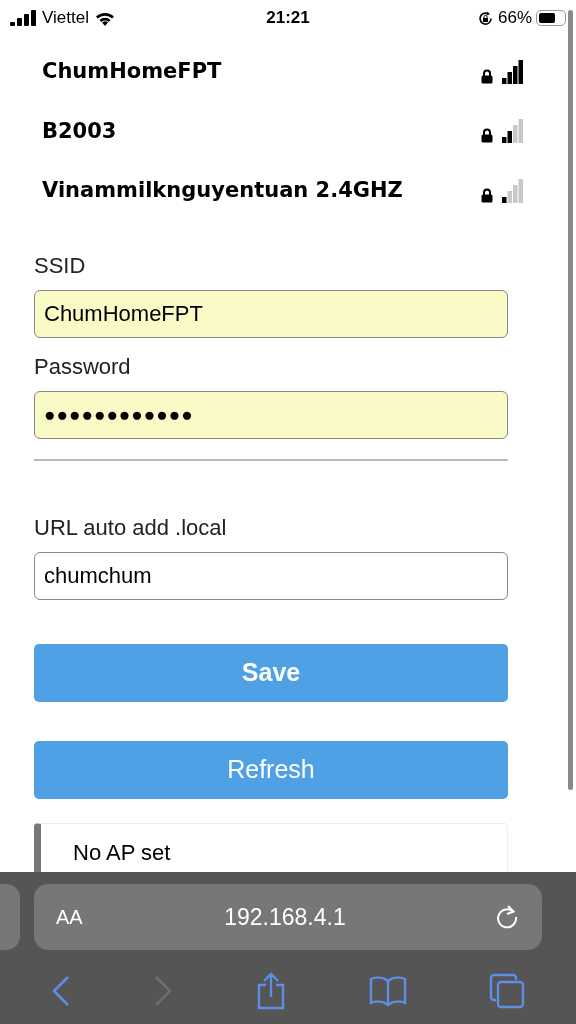 This screenshot has height=1024, width=576. What do you see at coordinates (514, 18) in the screenshot?
I see `battery-percentage: 66%` at bounding box center [514, 18].